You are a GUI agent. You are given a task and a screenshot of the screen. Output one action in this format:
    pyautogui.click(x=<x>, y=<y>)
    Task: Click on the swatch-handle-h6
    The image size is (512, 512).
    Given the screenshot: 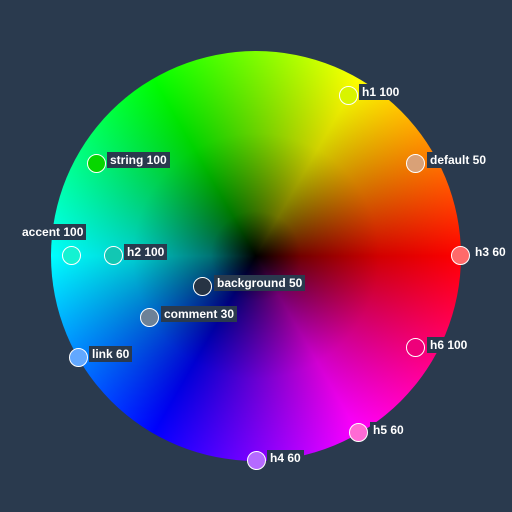 What is the action you would take?
    pyautogui.click(x=415, y=347)
    